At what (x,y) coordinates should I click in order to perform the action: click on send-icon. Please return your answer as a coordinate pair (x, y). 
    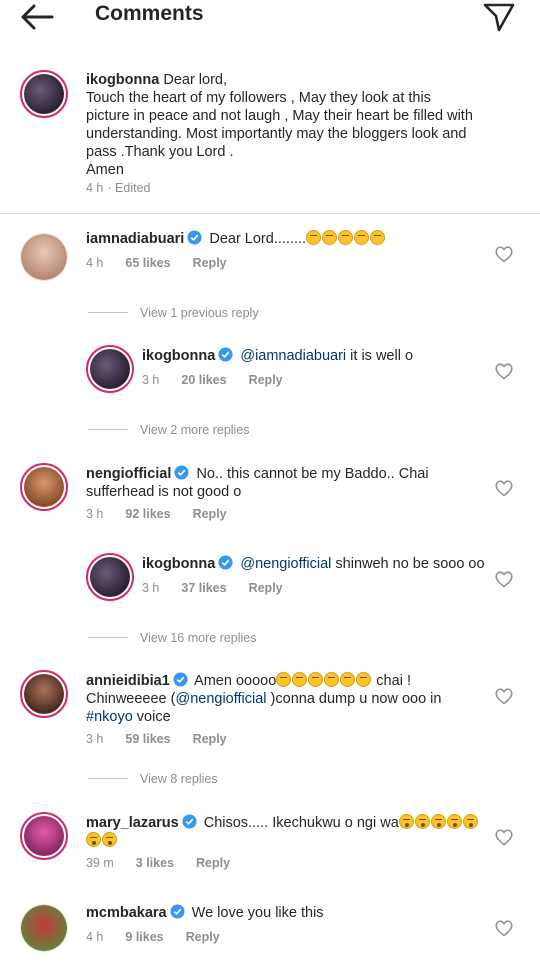
    Looking at the image, I should click on (499, 17).